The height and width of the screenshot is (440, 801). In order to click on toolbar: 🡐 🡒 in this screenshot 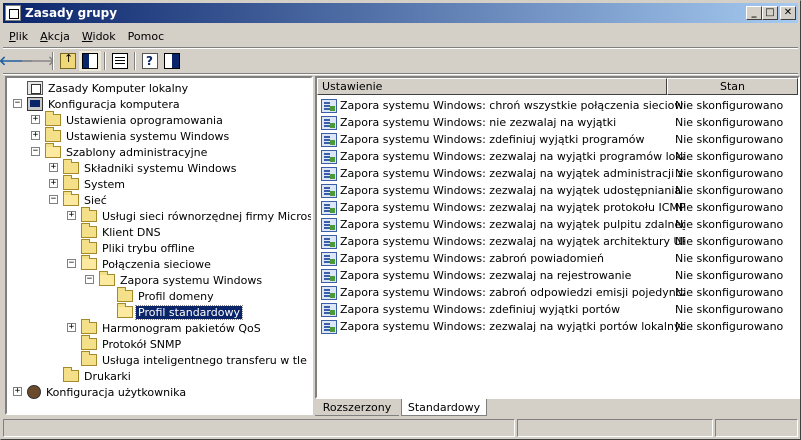, I will do `click(91, 61)`.